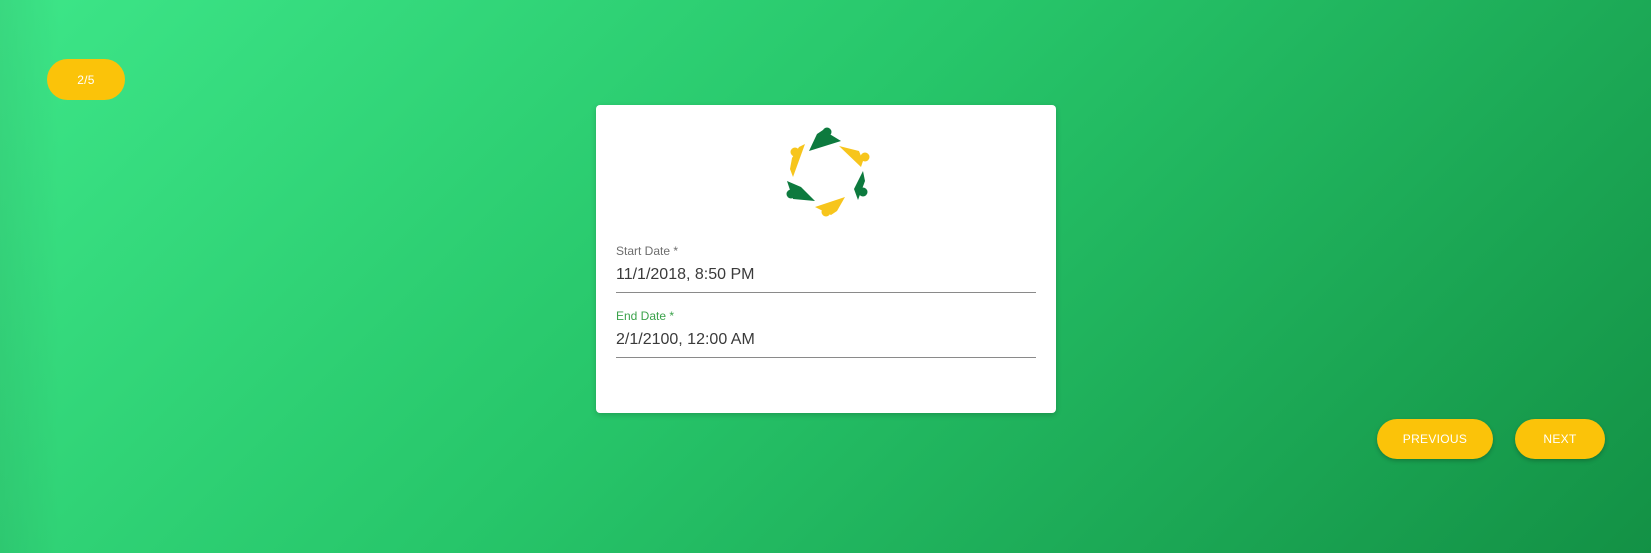 The width and height of the screenshot is (1651, 553). What do you see at coordinates (1560, 439) in the screenshot?
I see `next-button: NEXT` at bounding box center [1560, 439].